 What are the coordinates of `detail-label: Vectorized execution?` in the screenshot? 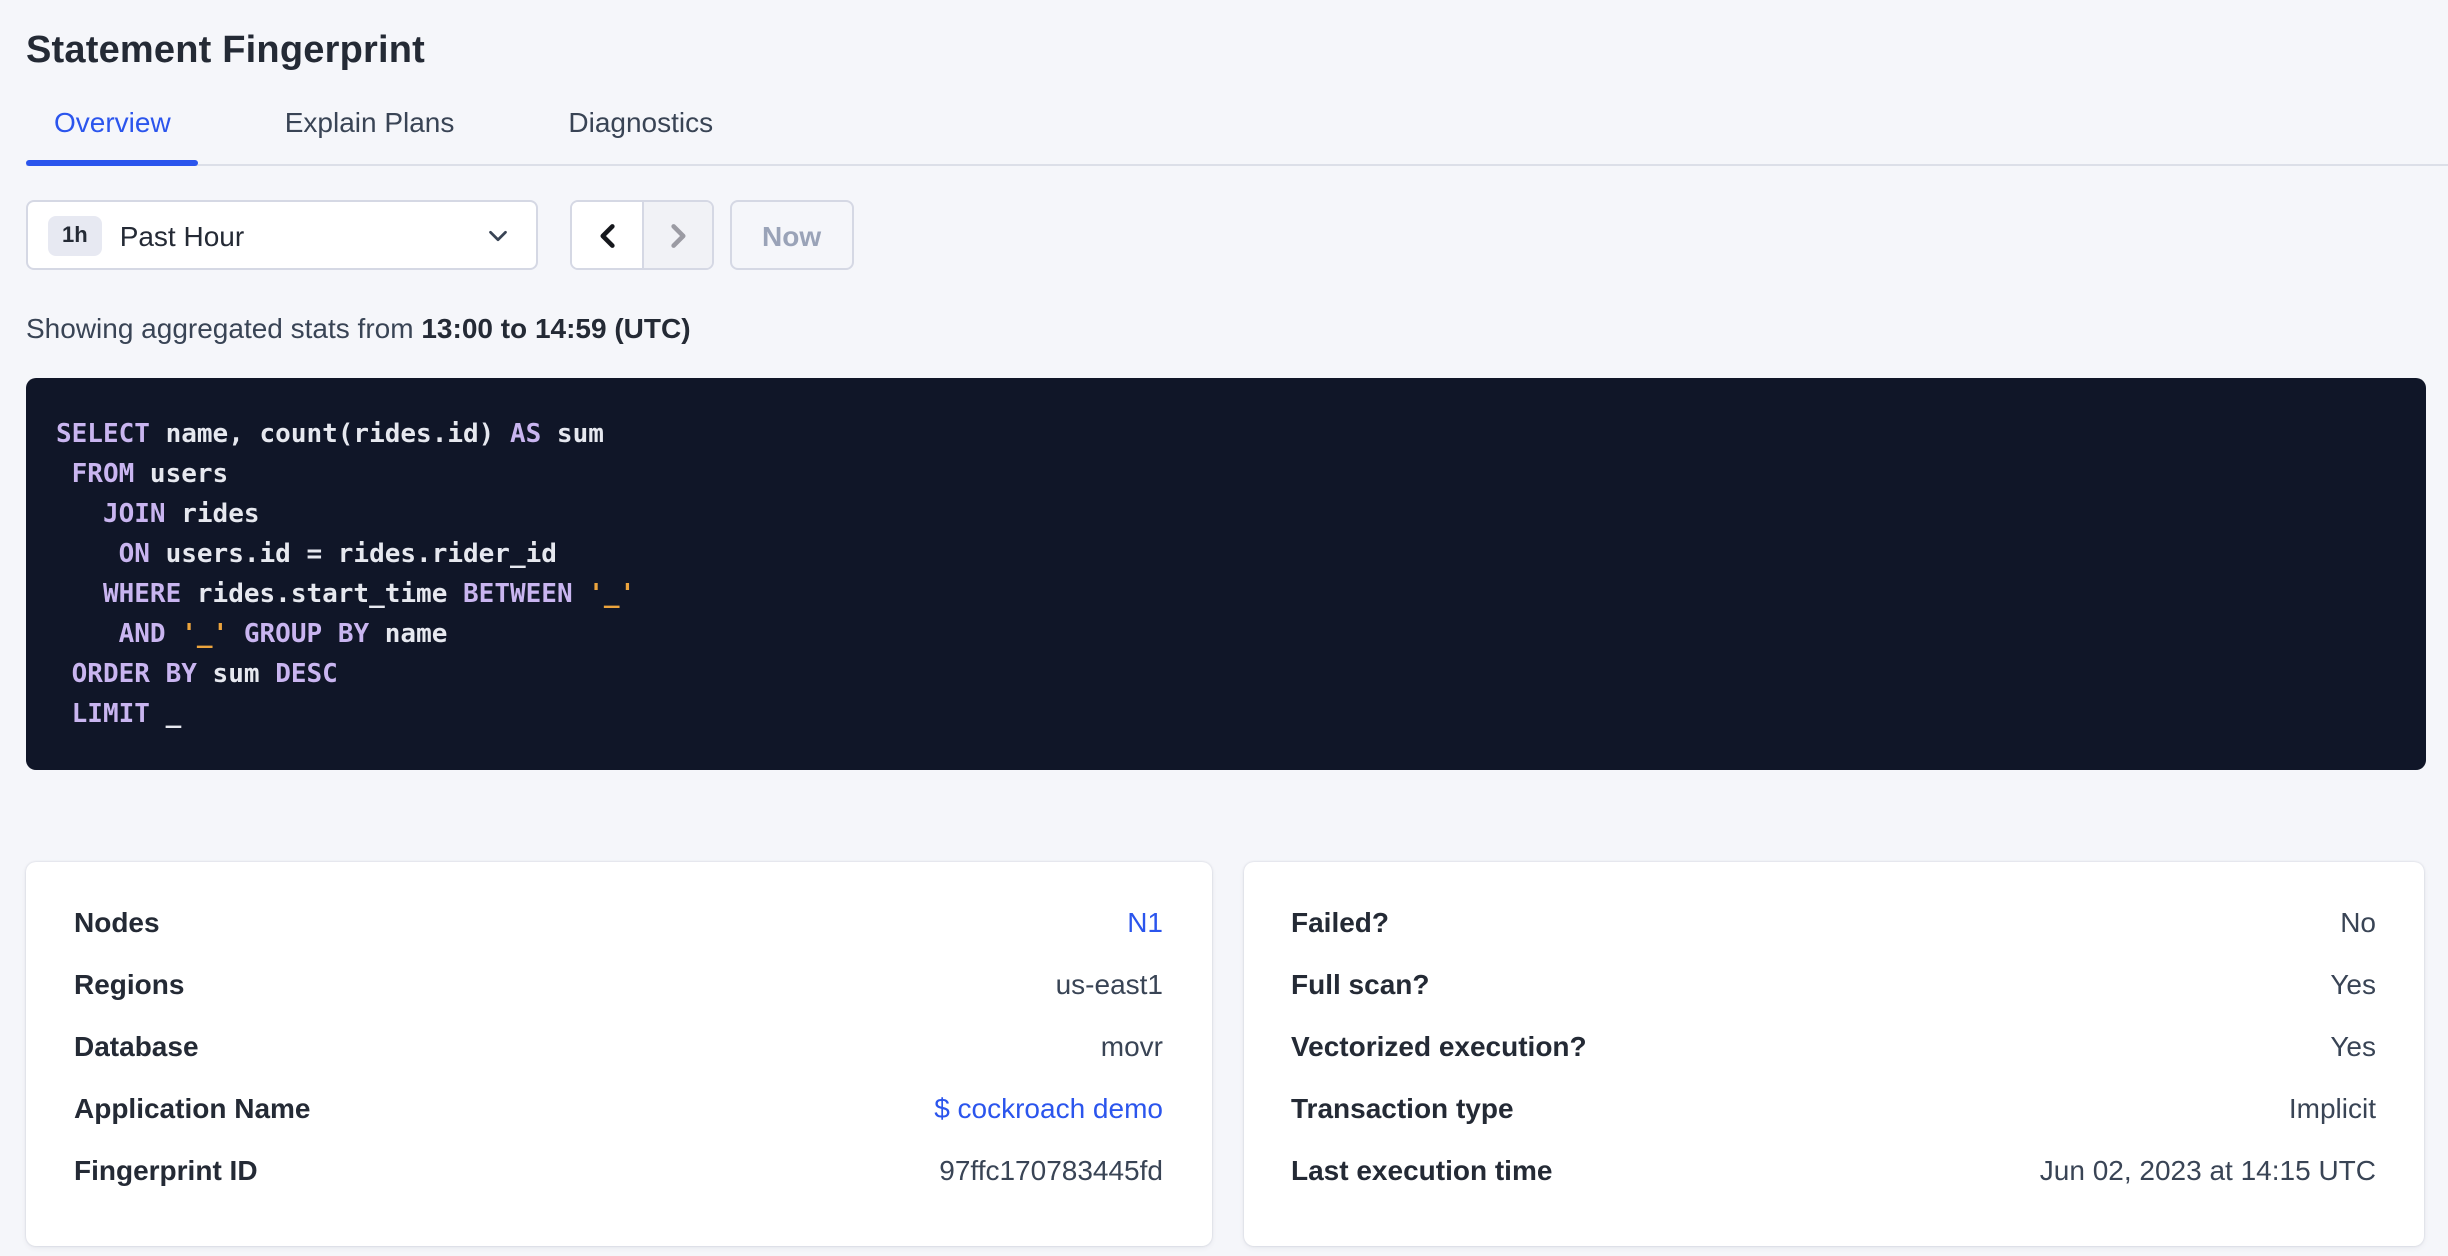 It's located at (1439, 1045).